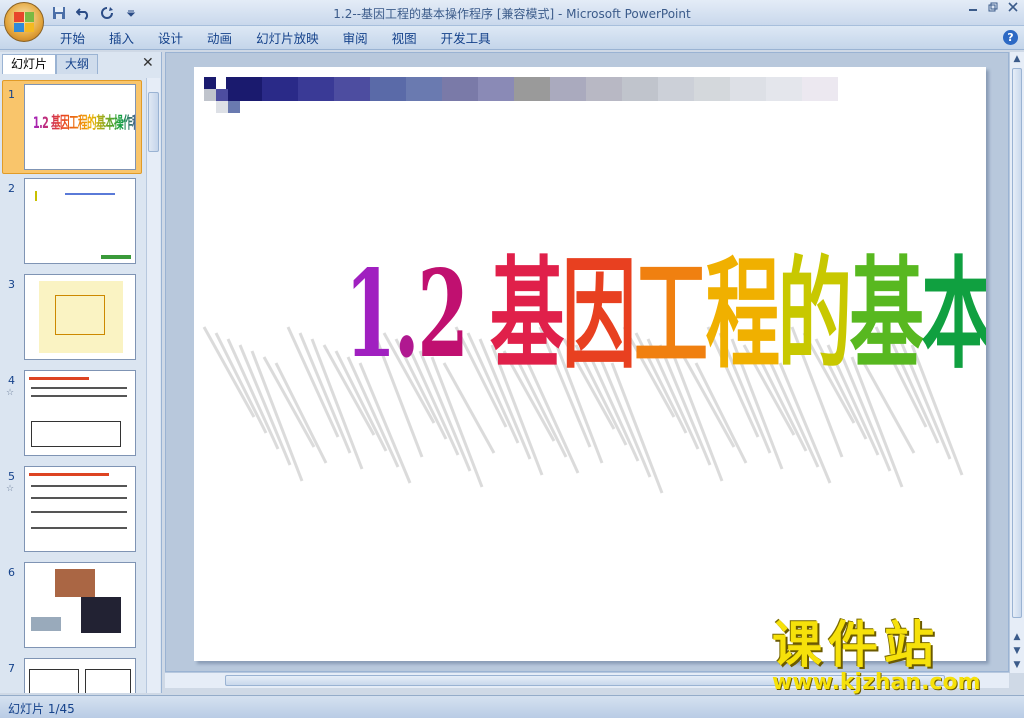 Image resolution: width=1024 pixels, height=718 pixels. I want to click on office-button, so click(24, 22).